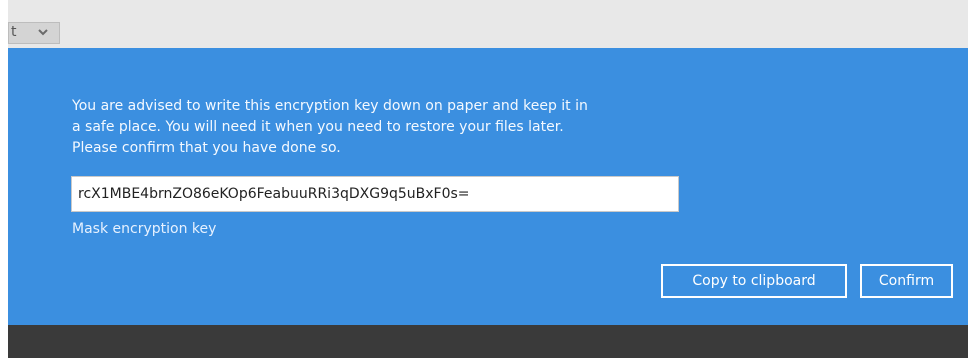  I want to click on overlay-bottom, so click(488, 341).